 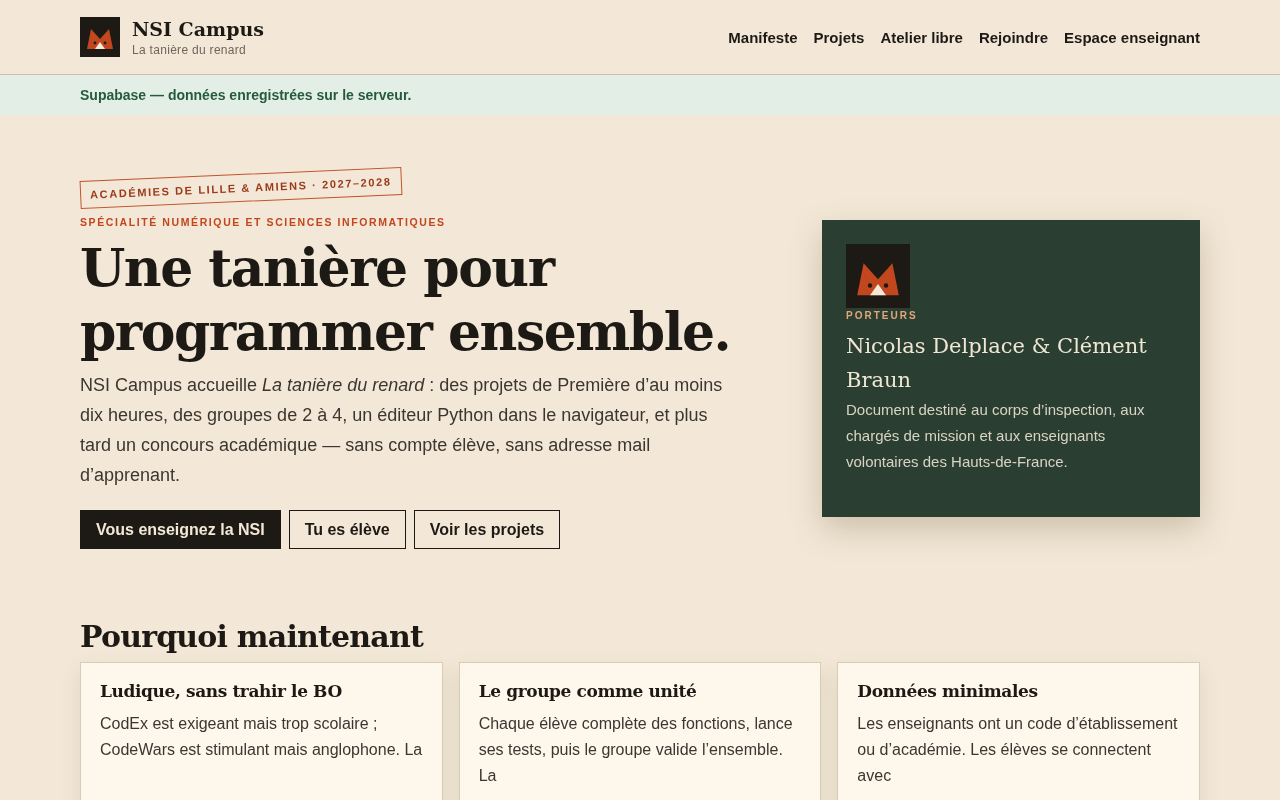 I want to click on status-banner: Supabase — données enregistrées sur le serveur., so click(x=640, y=95).